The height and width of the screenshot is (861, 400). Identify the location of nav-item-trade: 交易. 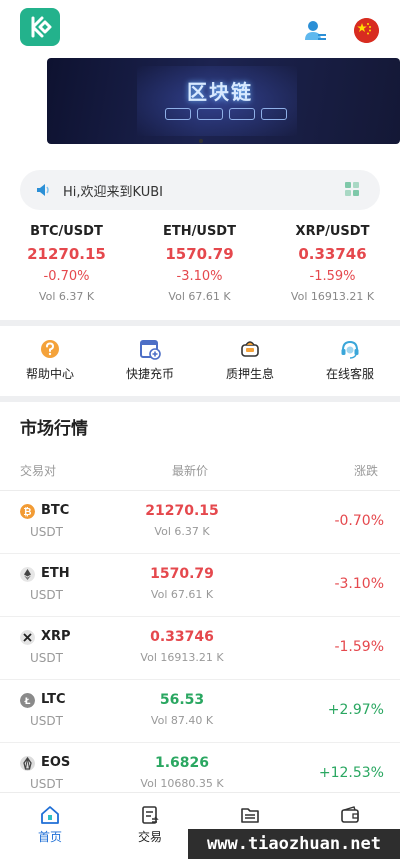
(150, 819).